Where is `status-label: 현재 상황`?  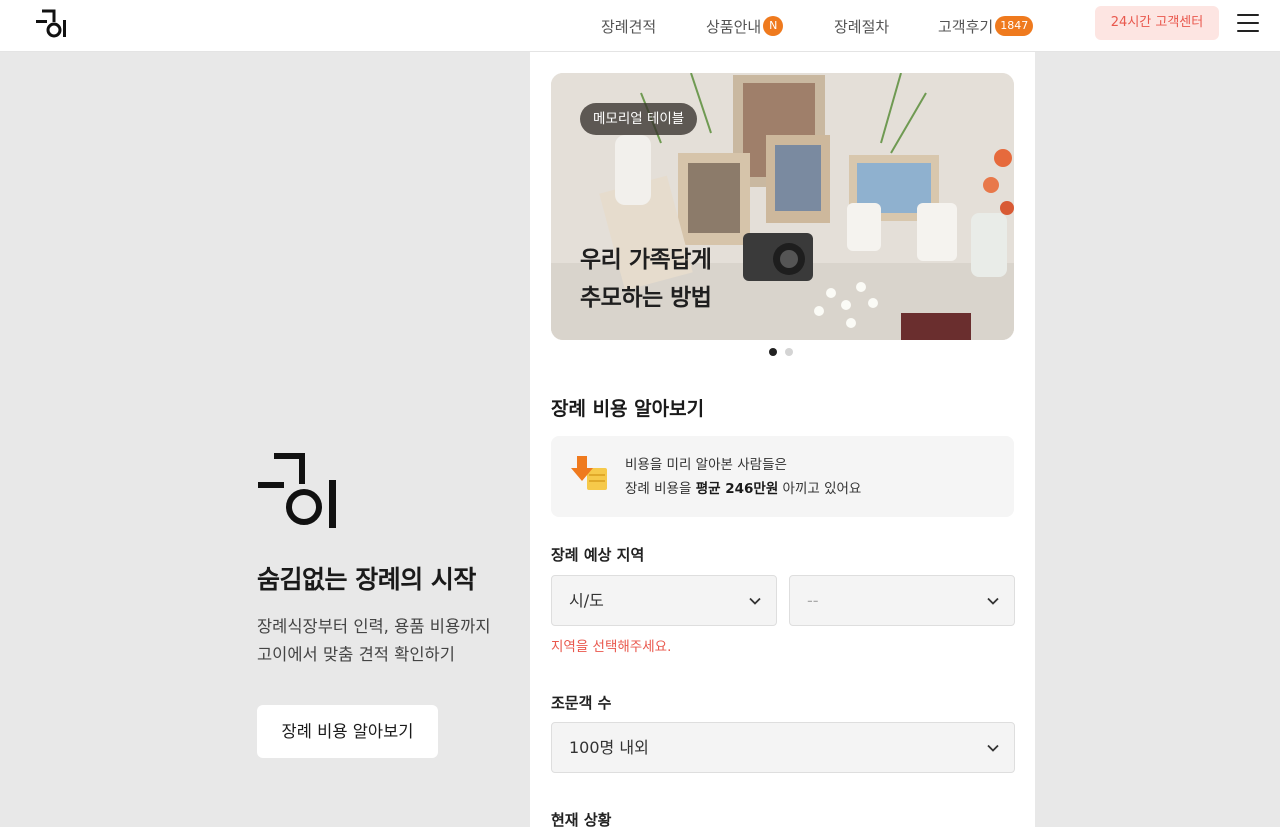 status-label: 현재 상황 is located at coordinates (581, 819).